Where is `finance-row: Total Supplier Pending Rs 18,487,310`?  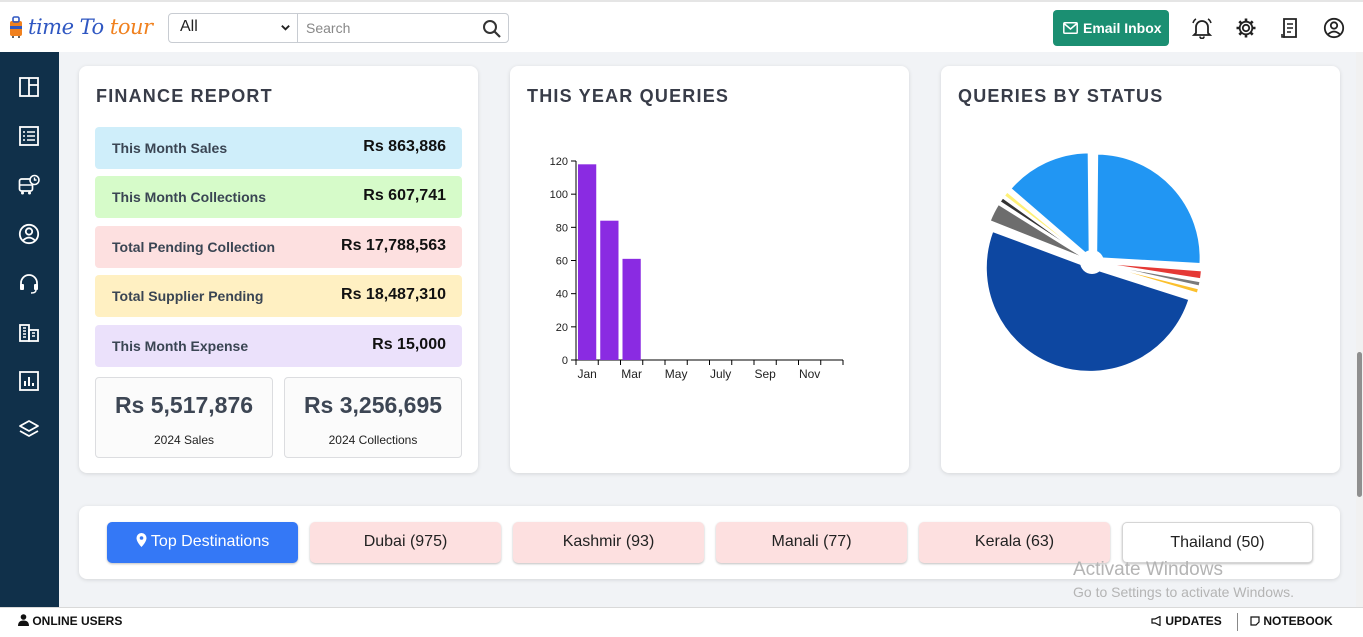
finance-row: Total Supplier Pending Rs 18,487,310 is located at coordinates (278, 296).